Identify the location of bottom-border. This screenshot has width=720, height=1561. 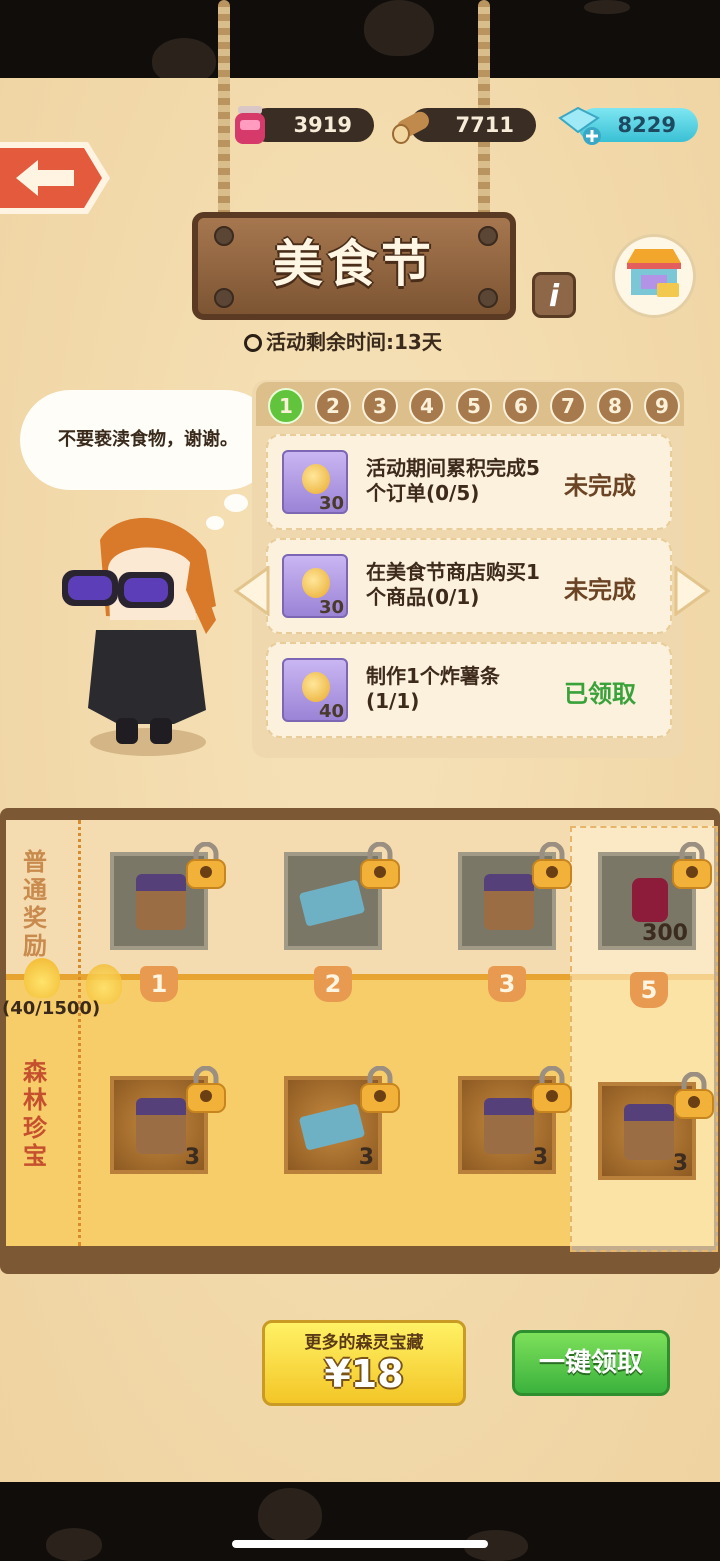
(360, 1521).